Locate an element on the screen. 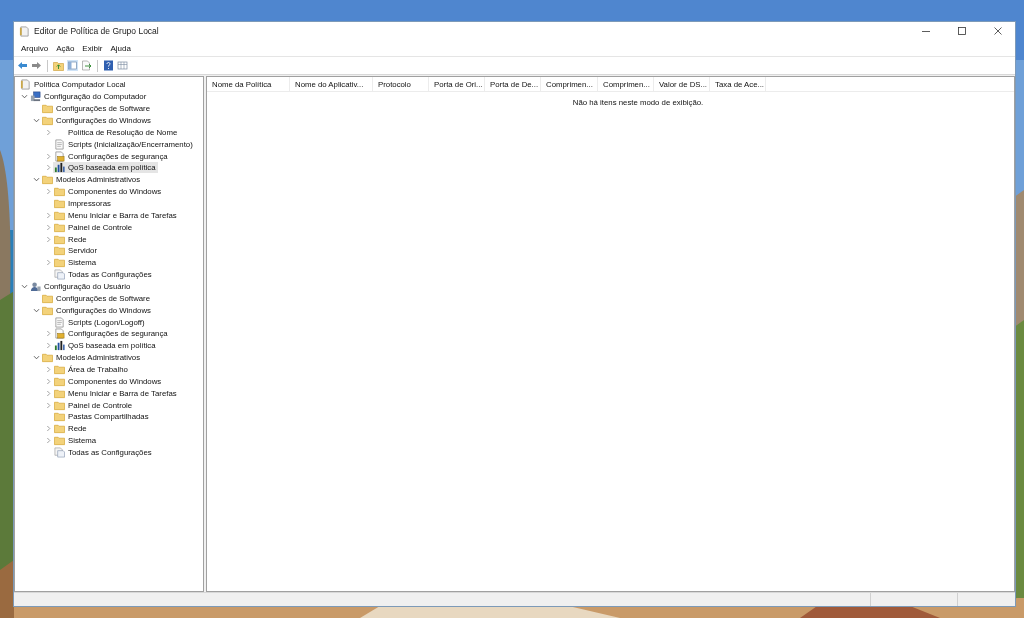  window-title: Editor de Política de Grupo Local is located at coordinates (96, 31).